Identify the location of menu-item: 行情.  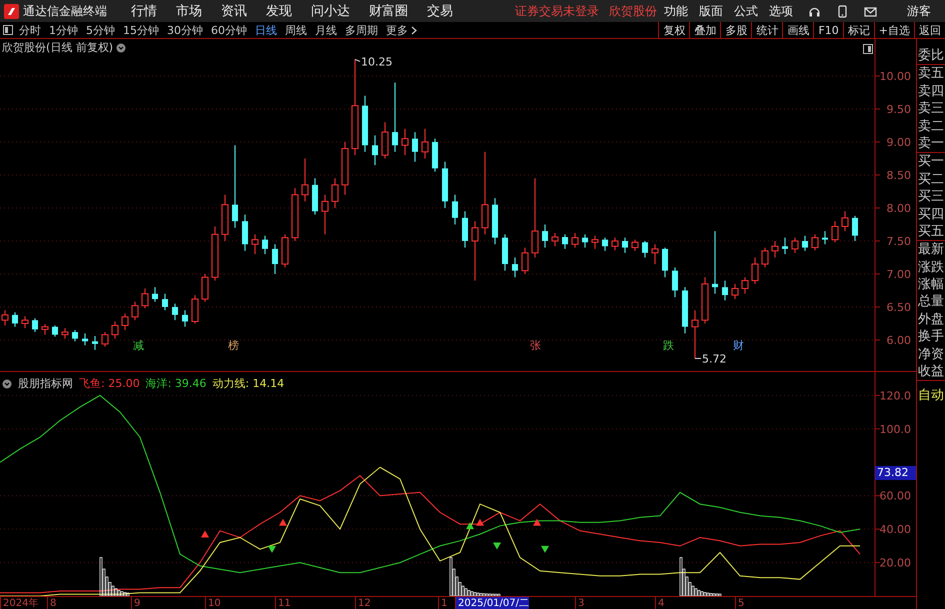
(144, 11).